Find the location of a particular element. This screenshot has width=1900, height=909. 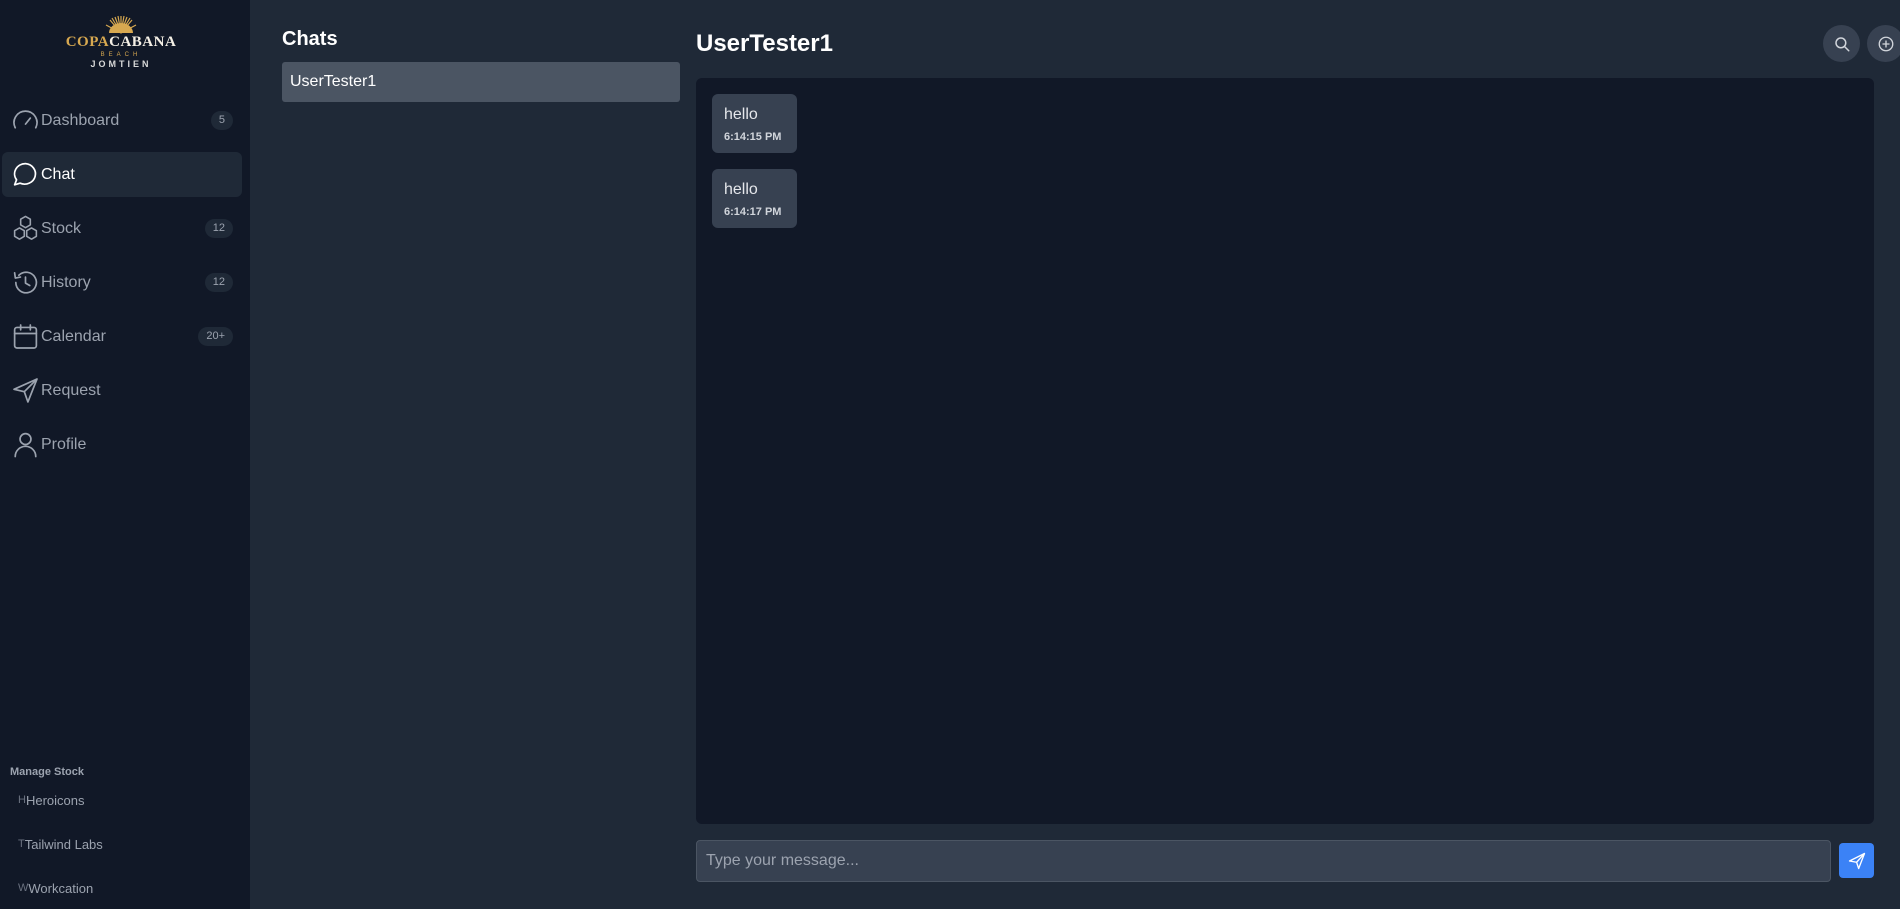

send-button is located at coordinates (1856, 860).